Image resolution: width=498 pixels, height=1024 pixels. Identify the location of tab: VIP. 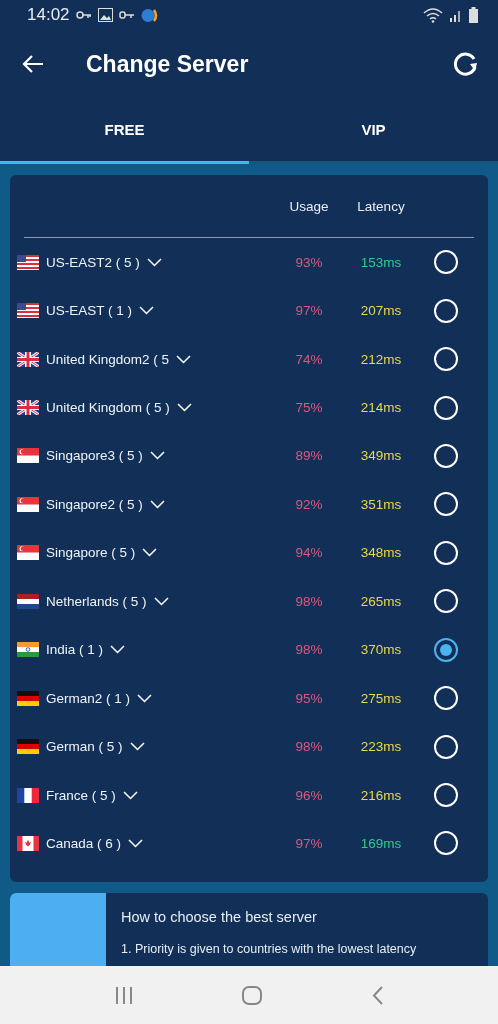
(373, 131).